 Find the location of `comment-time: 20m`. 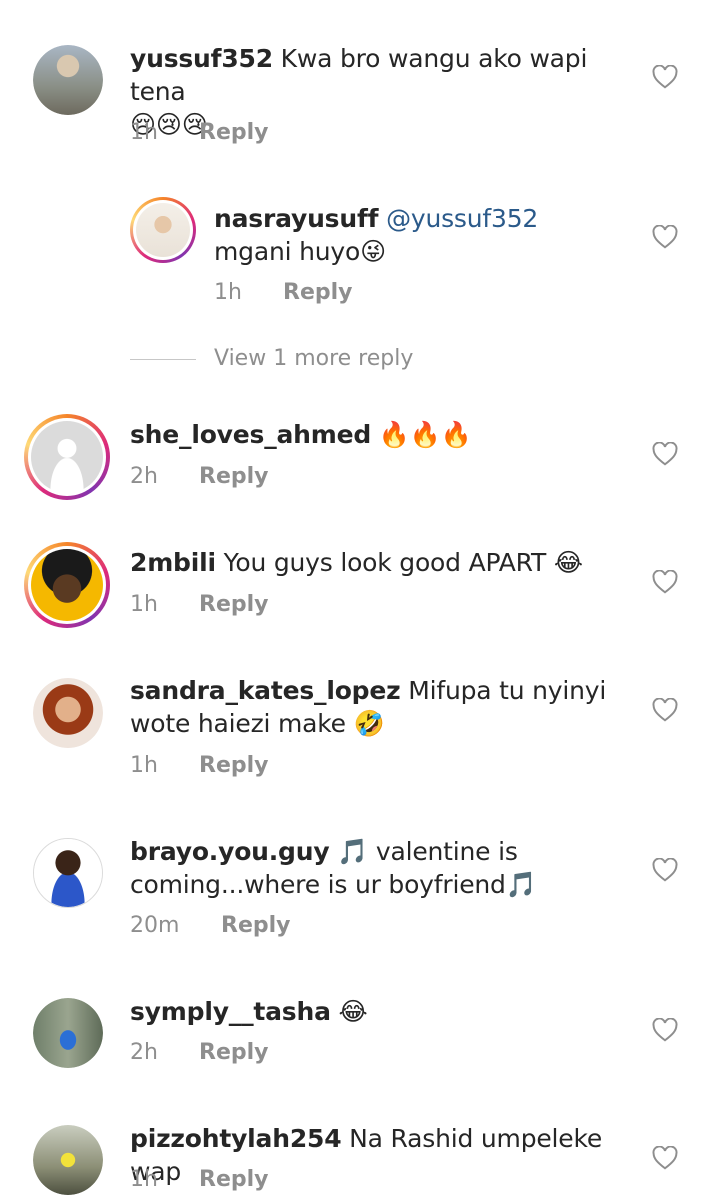

comment-time: 20m is located at coordinates (155, 925).